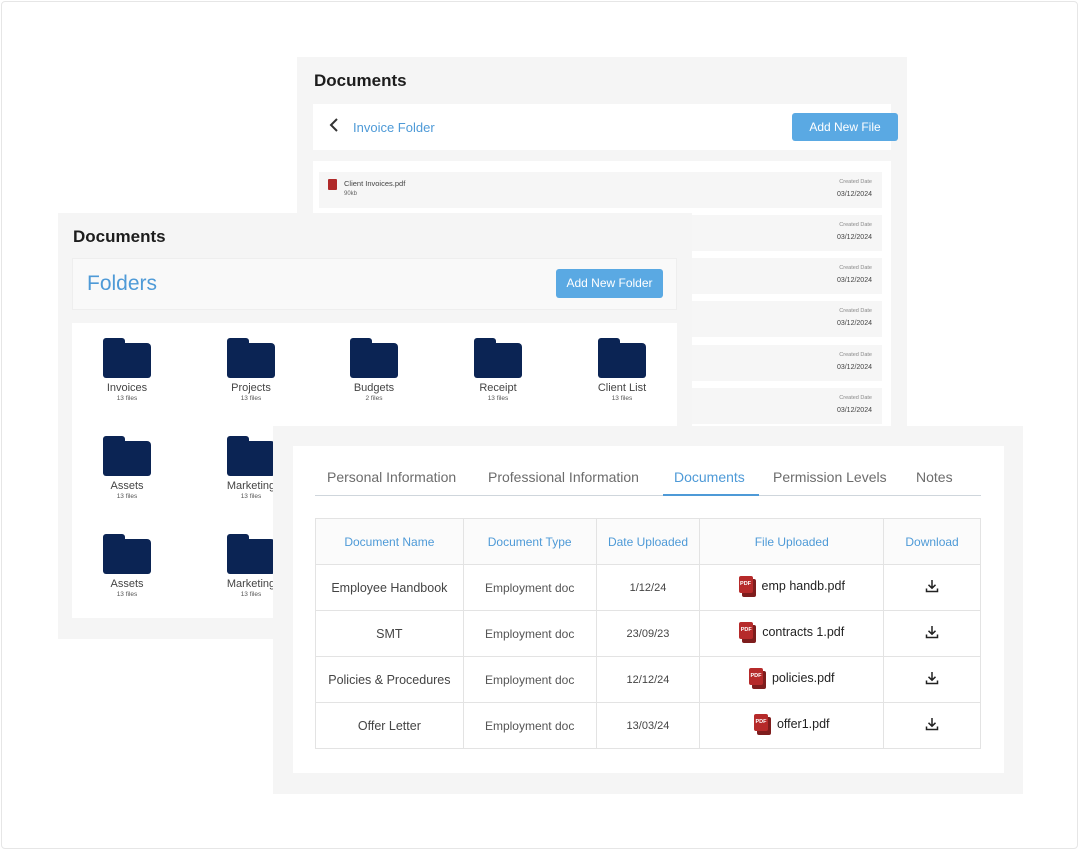  What do you see at coordinates (803, 632) in the screenshot?
I see `file-name: contracts 1.pdf` at bounding box center [803, 632].